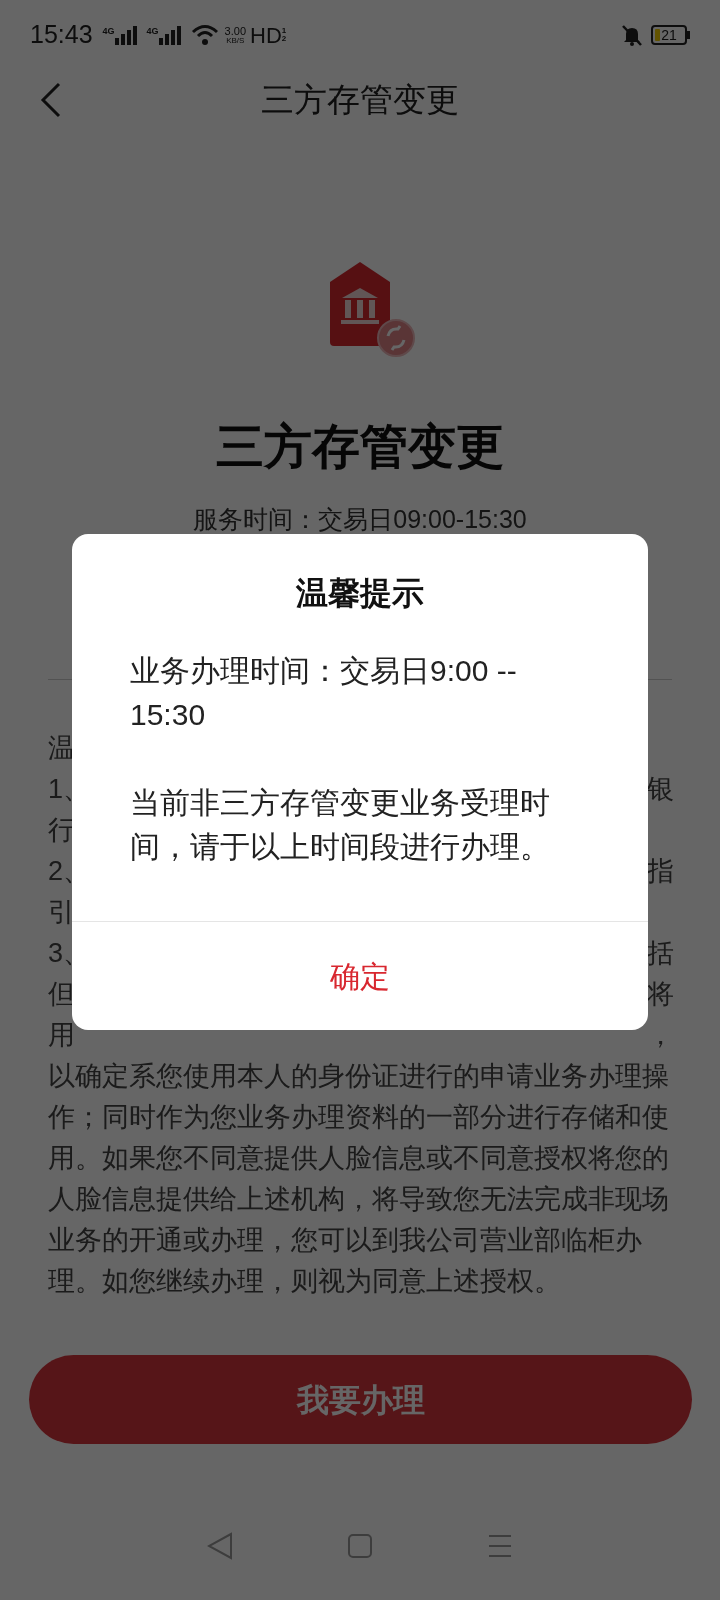 The image size is (720, 1600). I want to click on sim-number: 2, so click(284, 39).